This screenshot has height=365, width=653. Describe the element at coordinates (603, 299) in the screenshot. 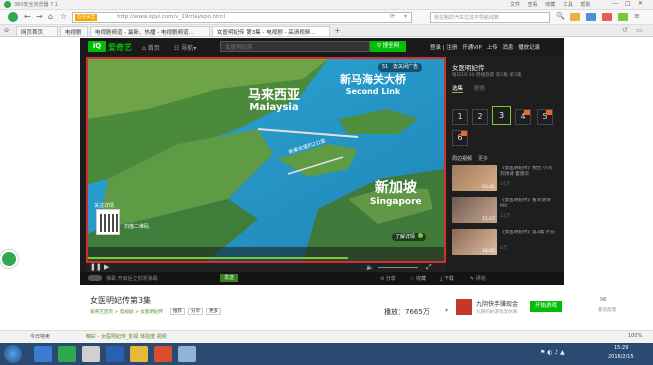

I see `feedback-icon: ✉` at that location.